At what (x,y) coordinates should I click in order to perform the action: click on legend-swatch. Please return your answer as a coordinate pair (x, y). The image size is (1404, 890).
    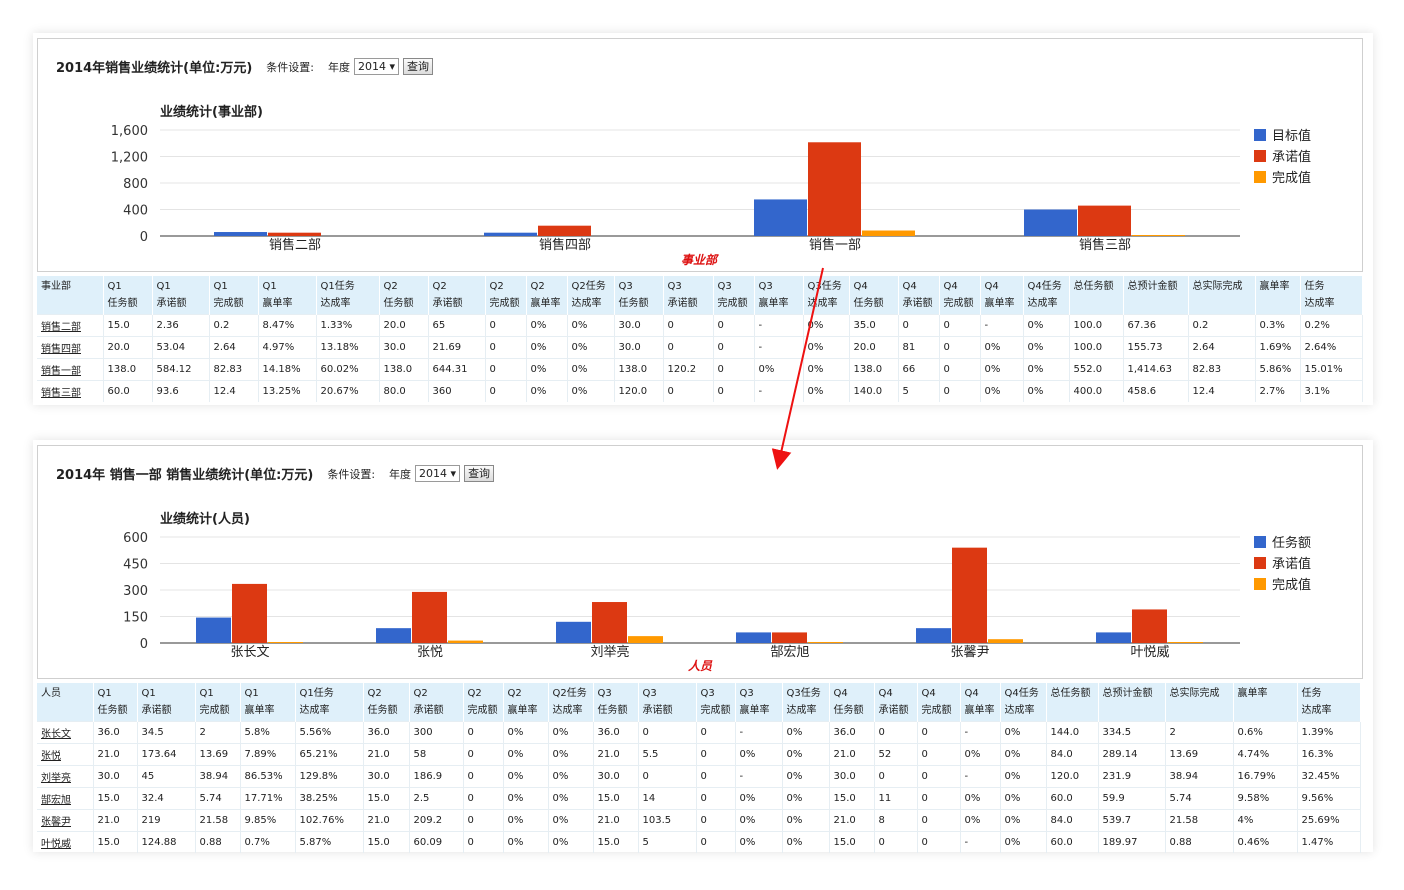
    Looking at the image, I should click on (1260, 563).